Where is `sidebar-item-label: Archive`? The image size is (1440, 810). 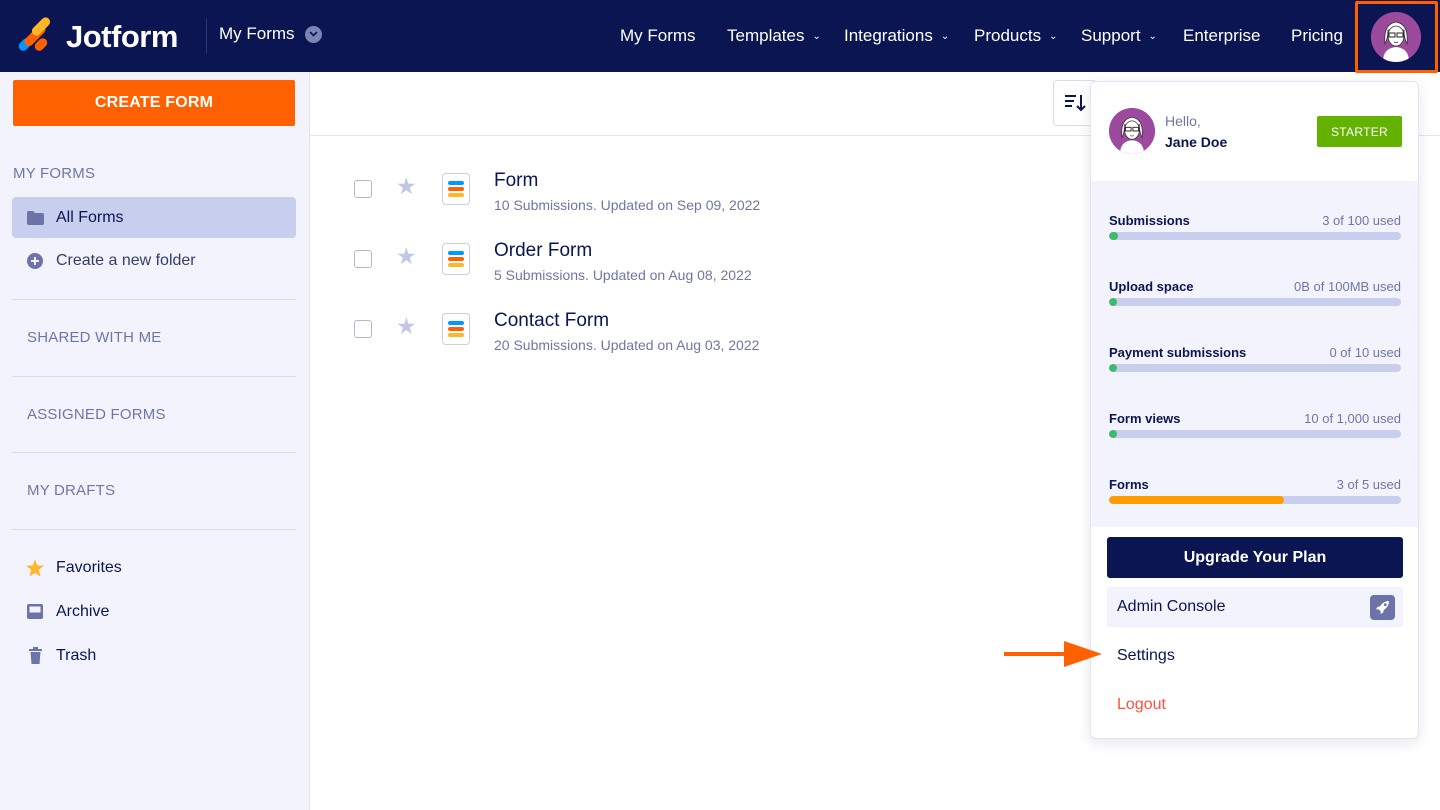
sidebar-item-label: Archive is located at coordinates (83, 611).